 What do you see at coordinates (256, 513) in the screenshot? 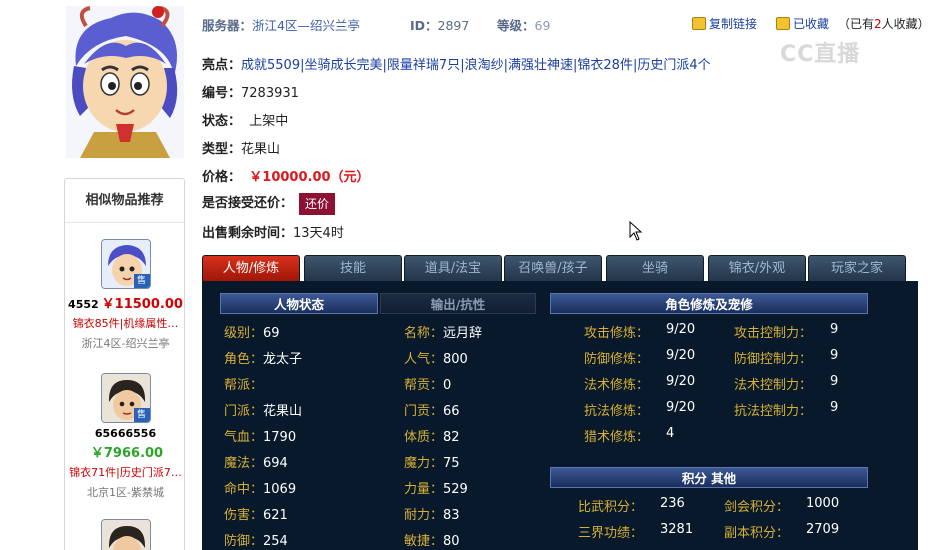
I see `stat-row: 伤害：621` at bounding box center [256, 513].